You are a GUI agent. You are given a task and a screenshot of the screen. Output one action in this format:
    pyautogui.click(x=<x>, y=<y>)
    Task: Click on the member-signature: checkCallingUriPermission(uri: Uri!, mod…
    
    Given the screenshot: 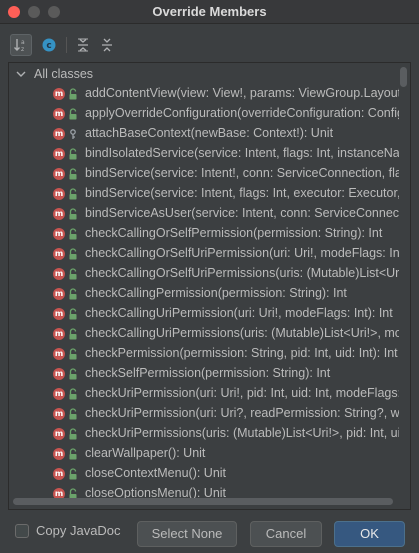 What is the action you would take?
    pyautogui.click(x=239, y=313)
    